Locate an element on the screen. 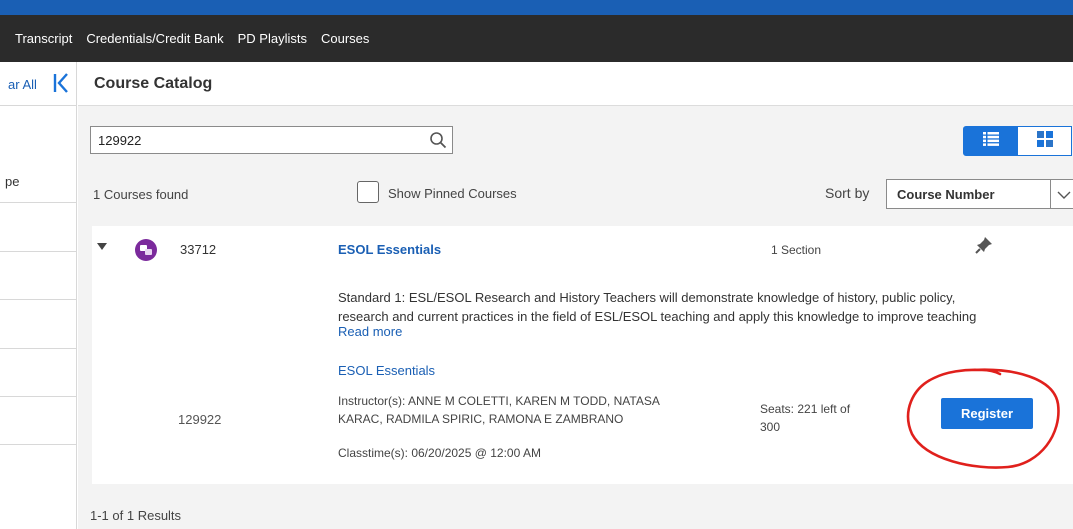 This screenshot has height=529, width=1073. top-accent-bar is located at coordinates (536, 7).